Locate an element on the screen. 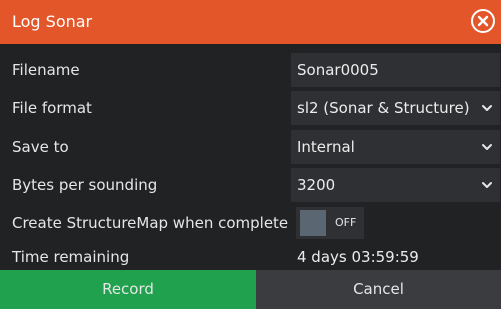  bytes-per-sounding-value: 3200 is located at coordinates (316, 185).